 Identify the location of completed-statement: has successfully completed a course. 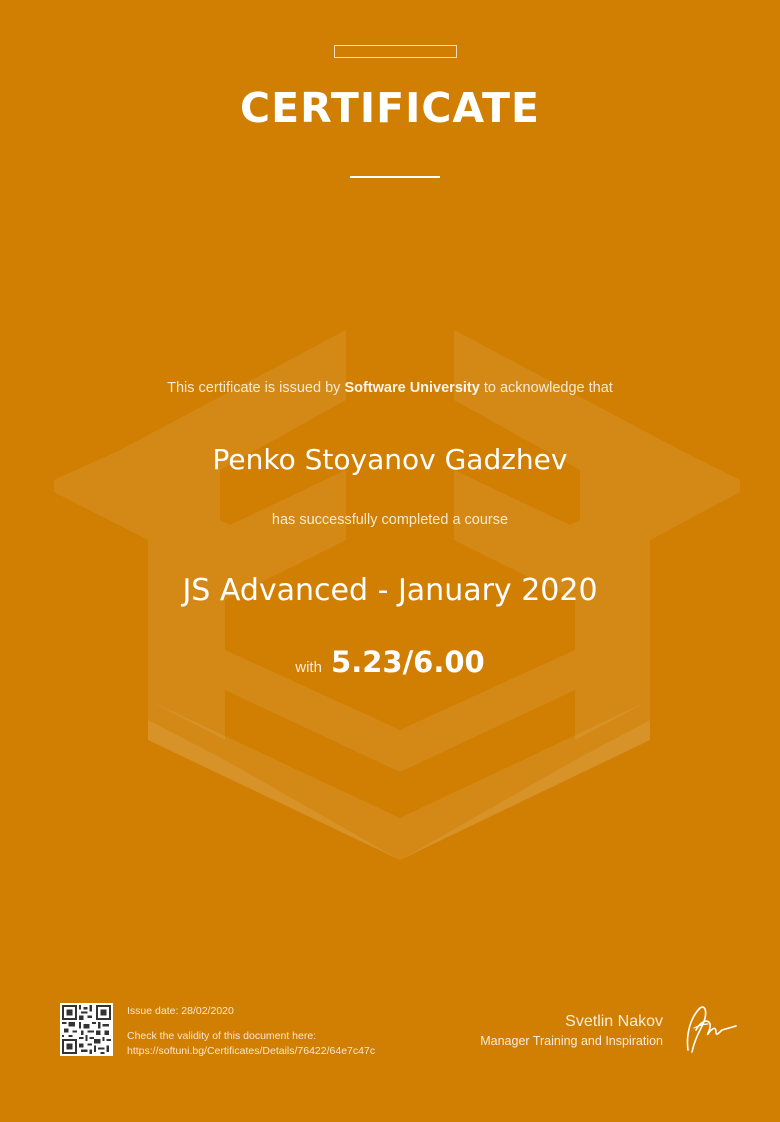
(390, 520).